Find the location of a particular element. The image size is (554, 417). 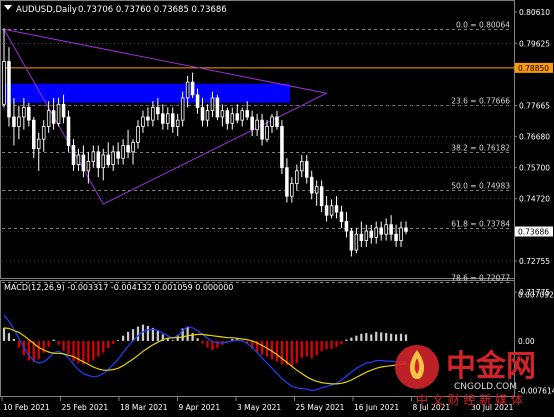

x-tick-label: 10 Feb 2021 is located at coordinates (26, 407).